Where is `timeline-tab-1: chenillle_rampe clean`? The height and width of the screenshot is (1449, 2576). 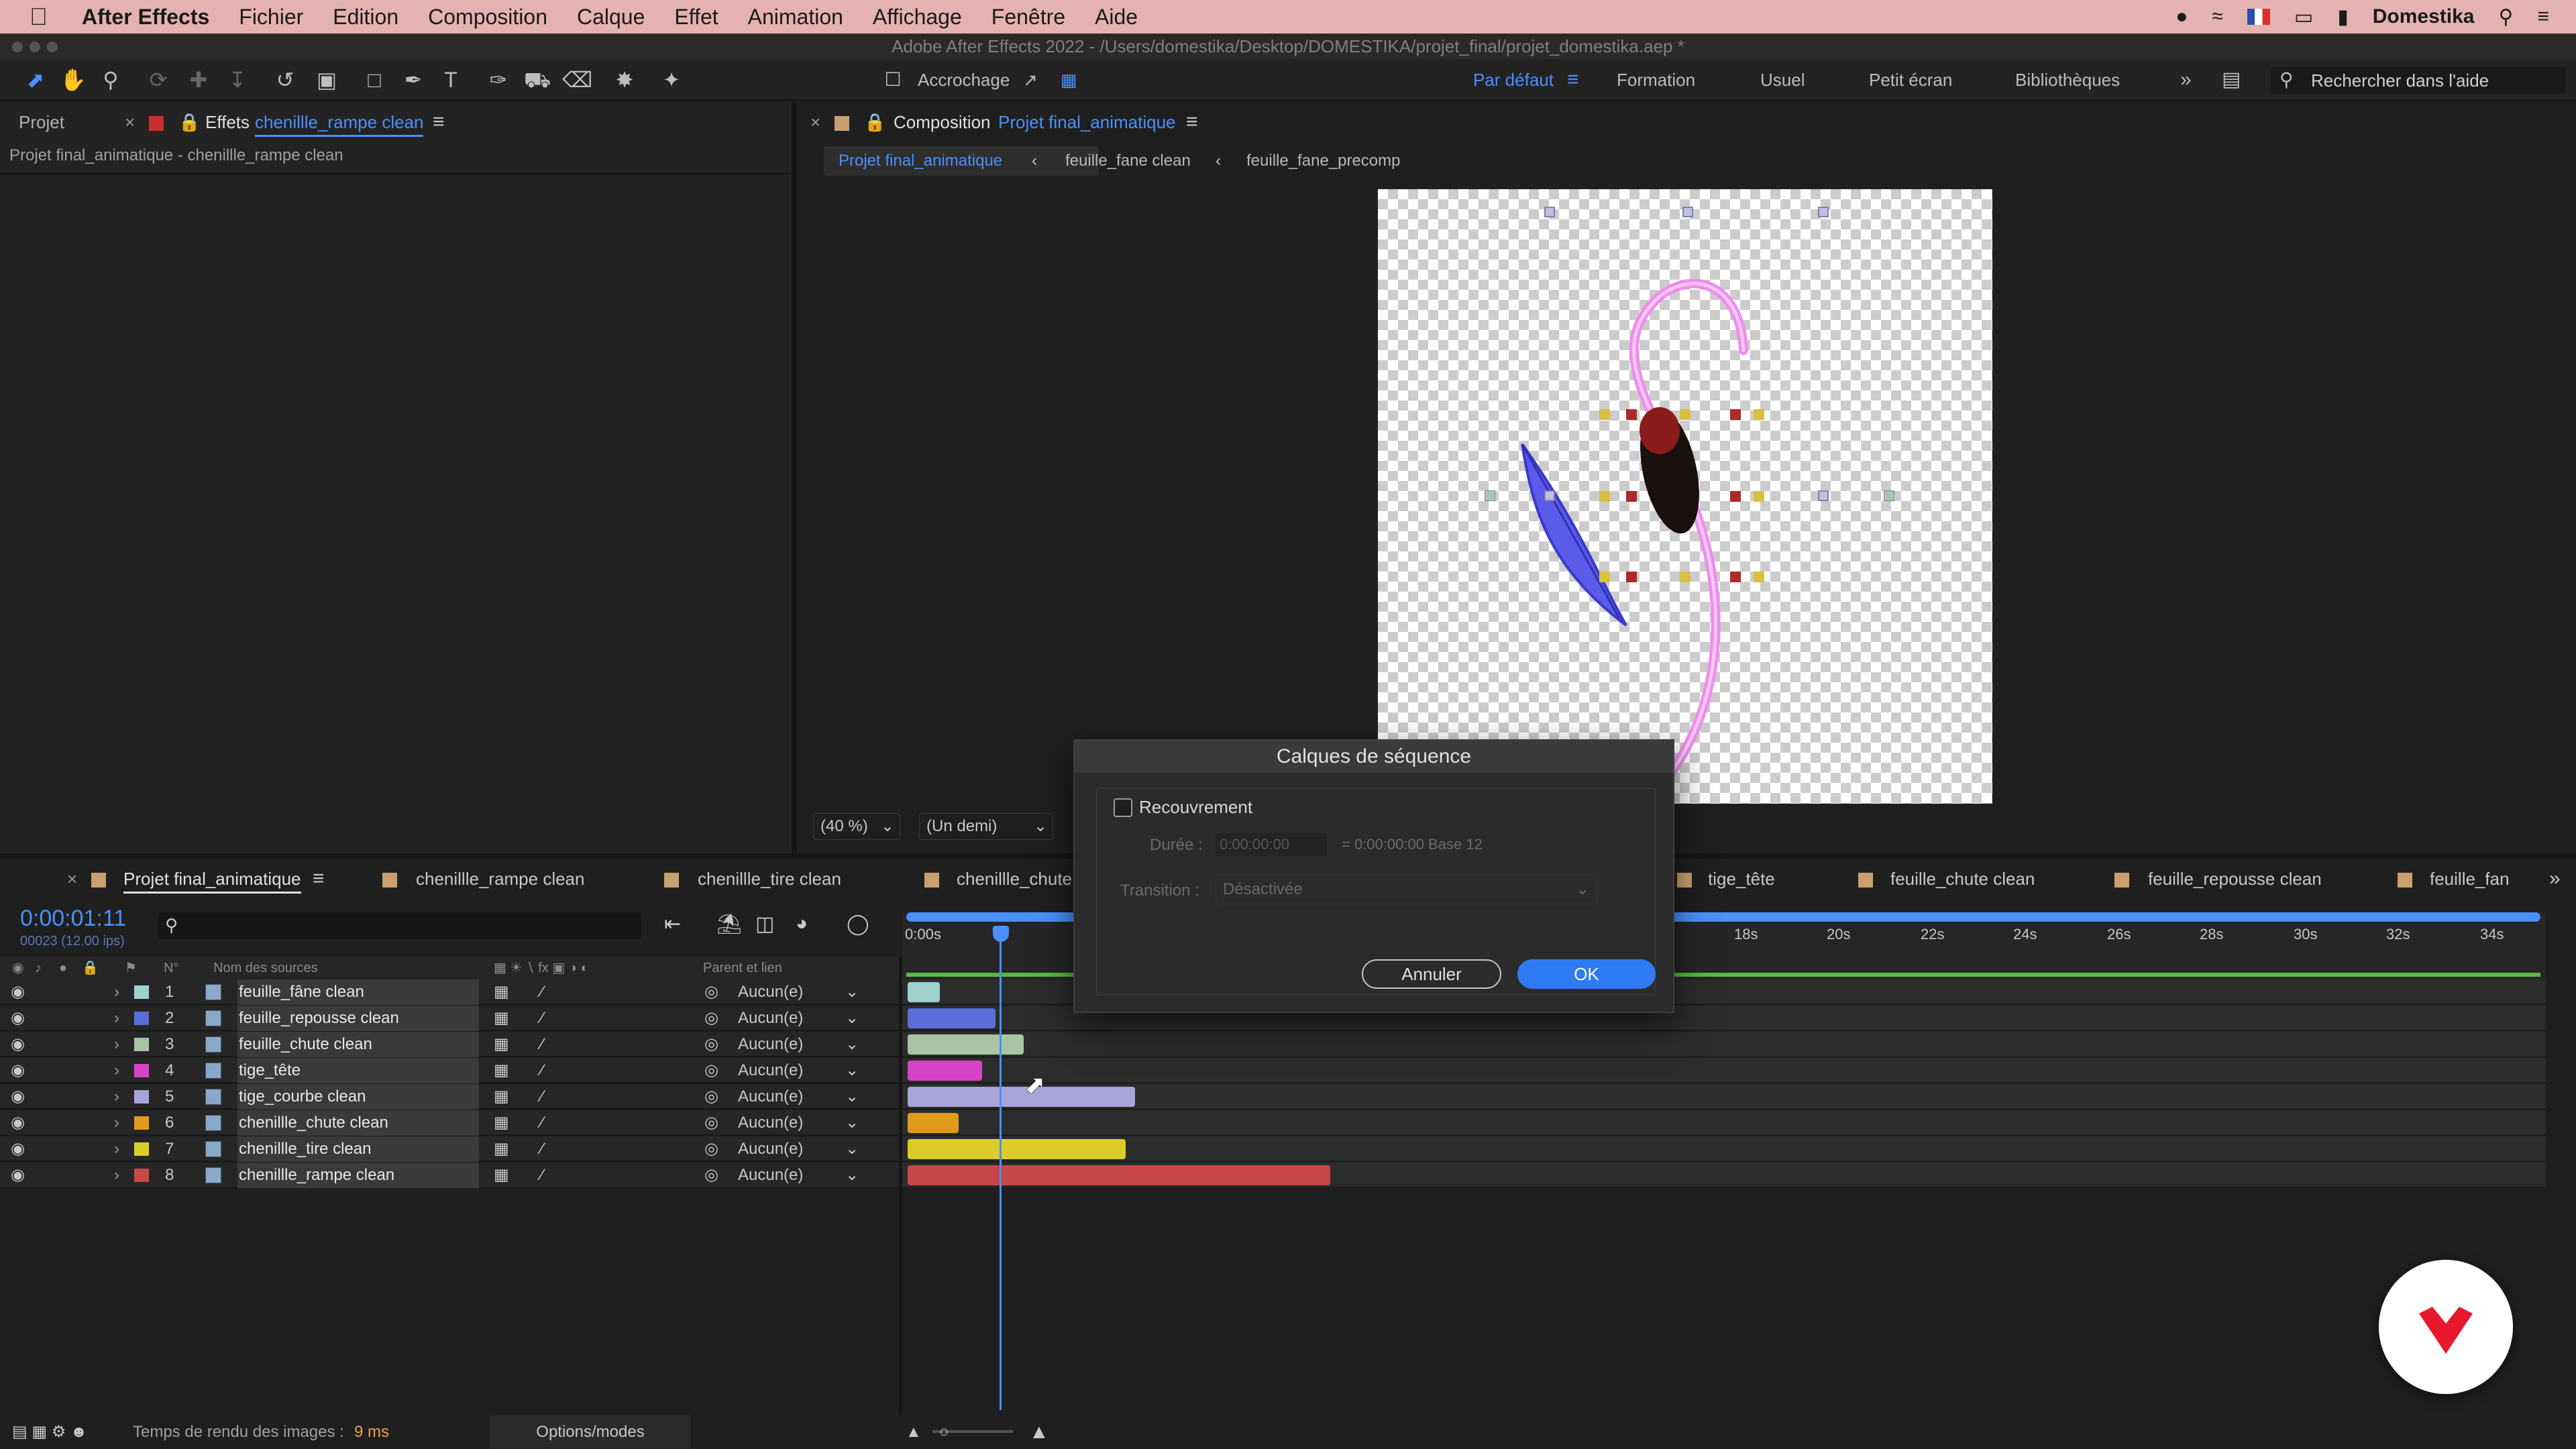
timeline-tab-1: chenillle_rampe clean is located at coordinates (500, 879).